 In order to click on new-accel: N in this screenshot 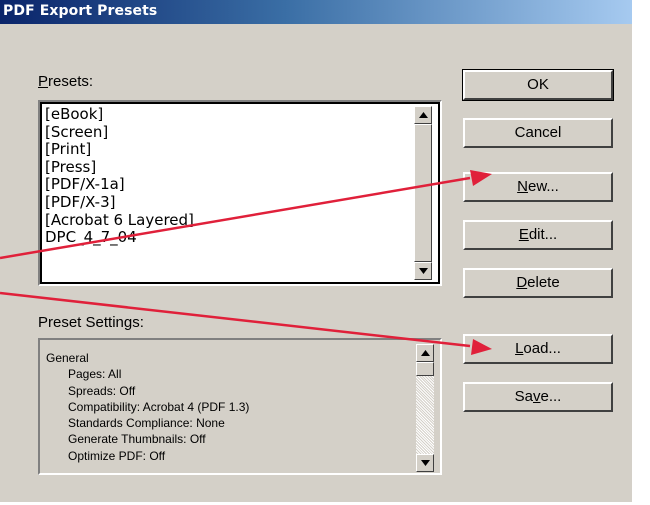, I will do `click(522, 186)`.